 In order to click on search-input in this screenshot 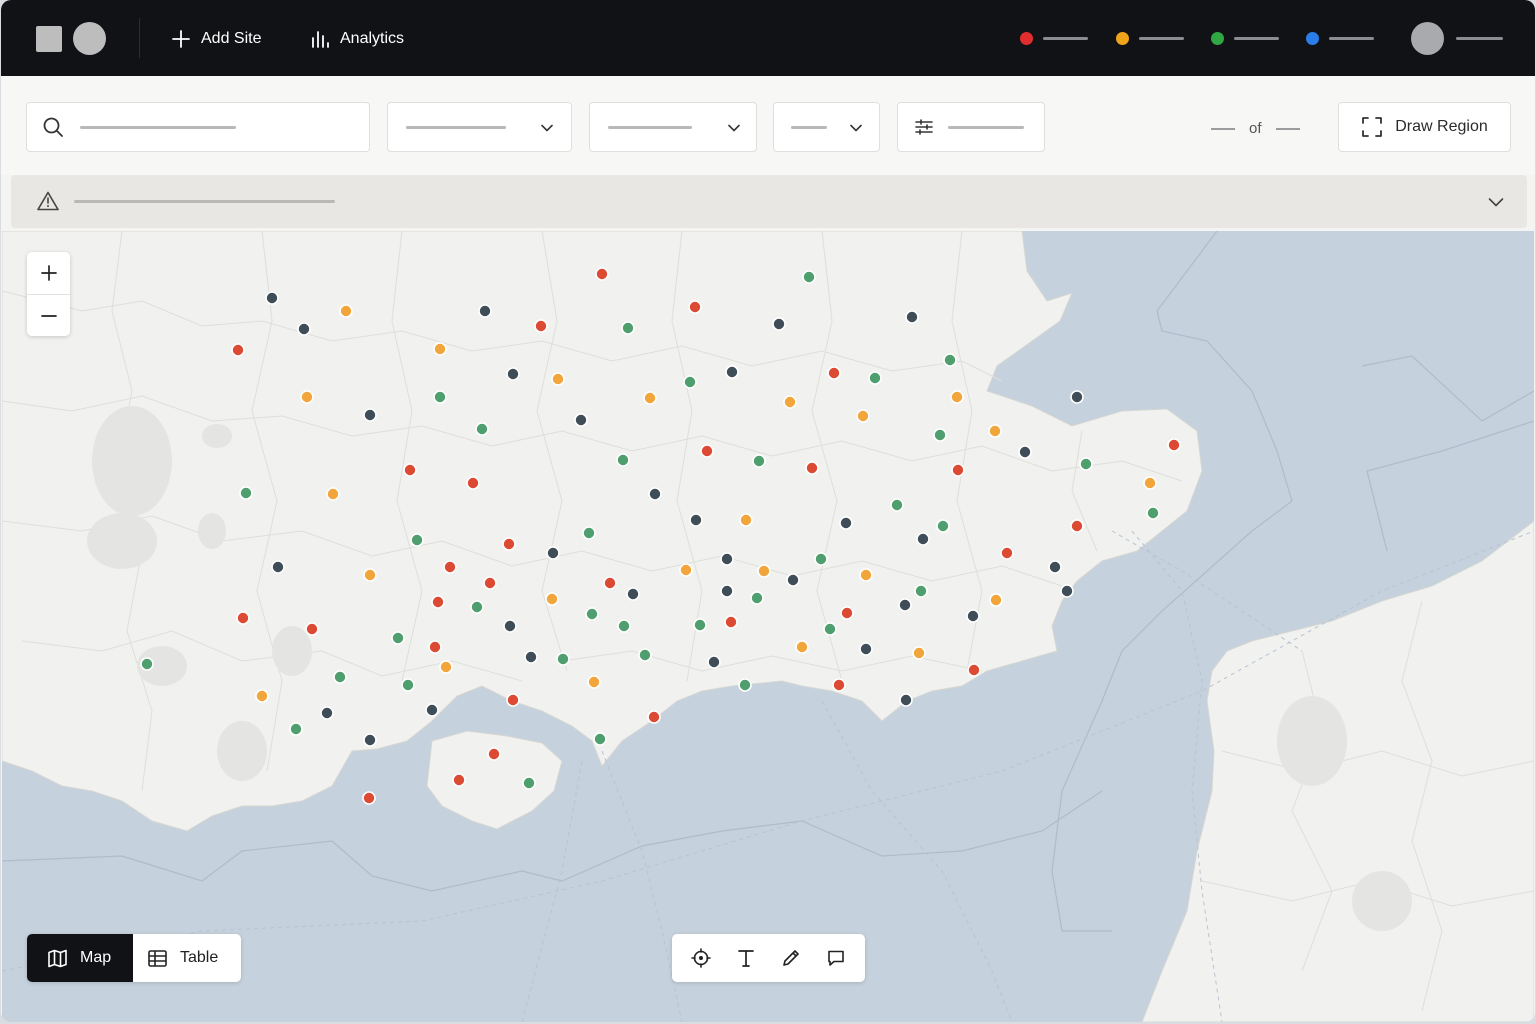, I will do `click(198, 127)`.